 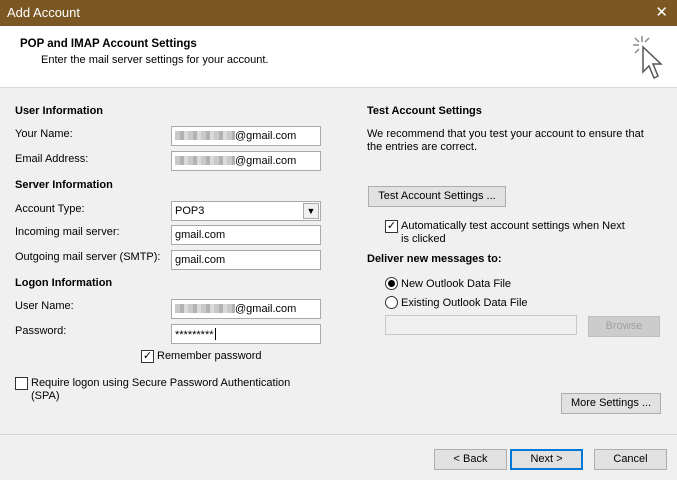 What do you see at coordinates (50, 209) in the screenshot?
I see `account-type-label: Account Type:` at bounding box center [50, 209].